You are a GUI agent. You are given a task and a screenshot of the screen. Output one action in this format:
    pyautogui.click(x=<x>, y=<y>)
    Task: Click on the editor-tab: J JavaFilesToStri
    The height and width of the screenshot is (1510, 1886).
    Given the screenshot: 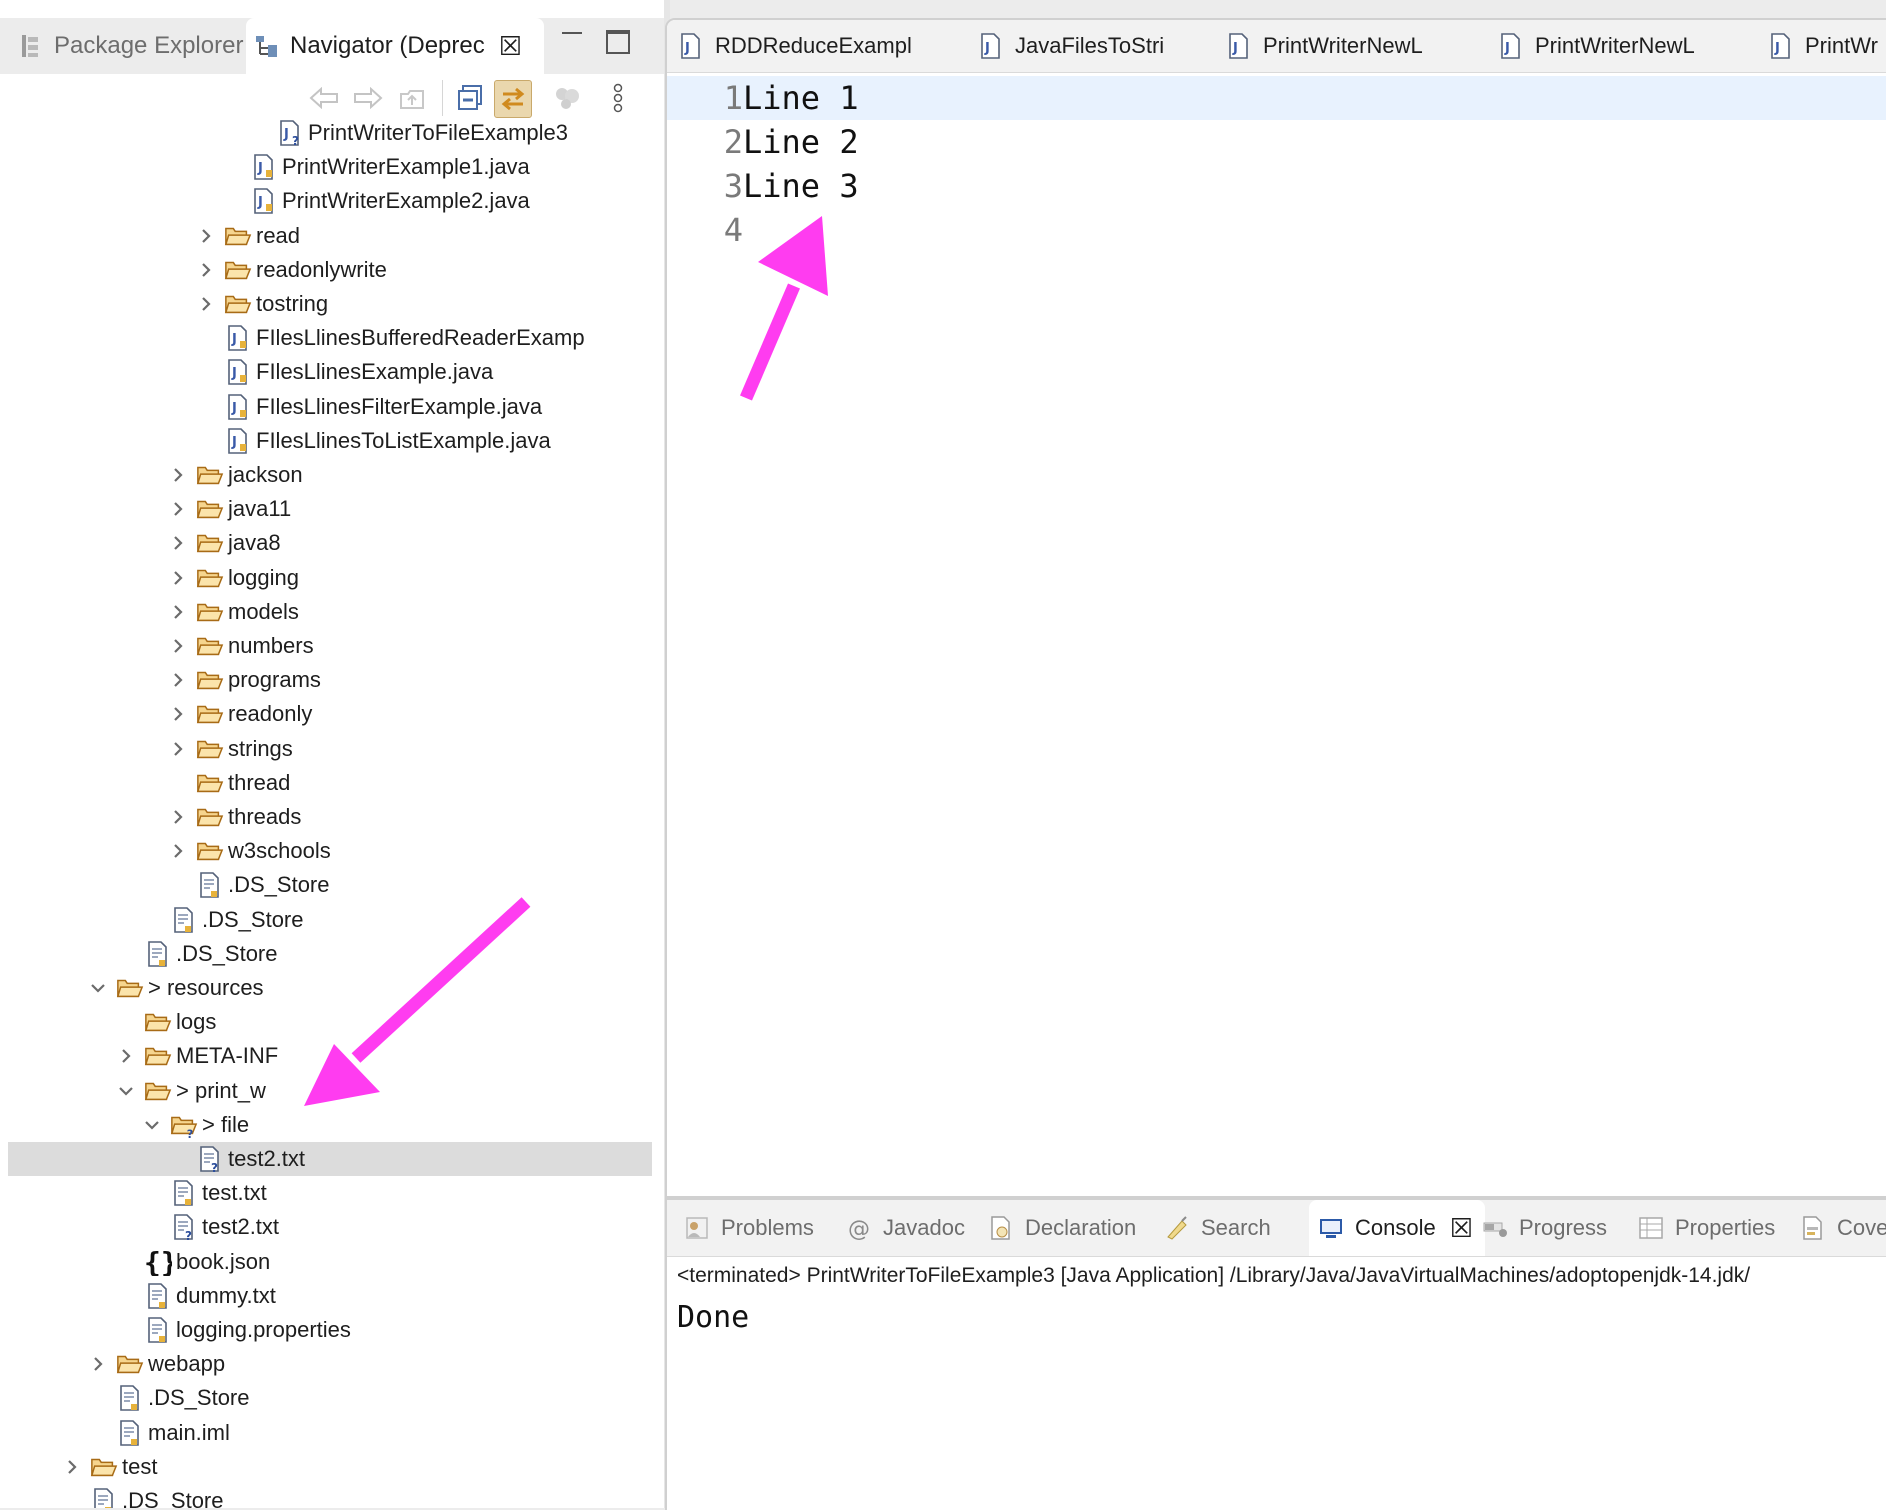 What is the action you would take?
    pyautogui.click(x=1071, y=46)
    